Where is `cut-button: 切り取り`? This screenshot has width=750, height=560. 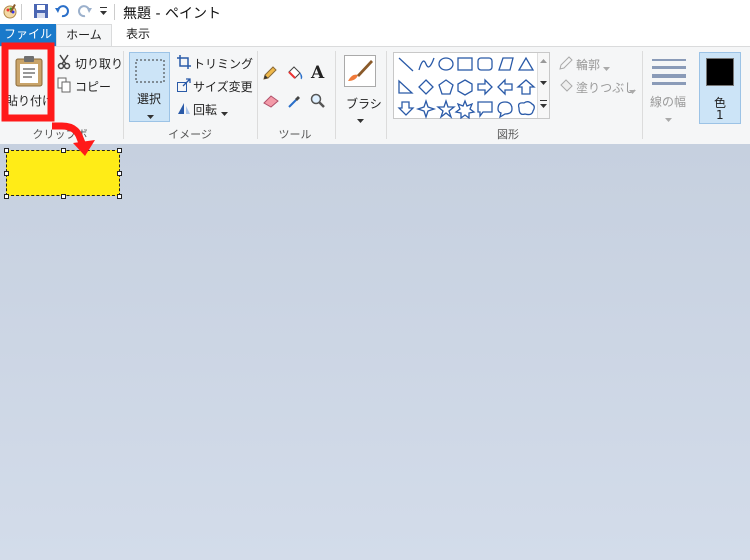
cut-button: 切り取り is located at coordinates (89, 63).